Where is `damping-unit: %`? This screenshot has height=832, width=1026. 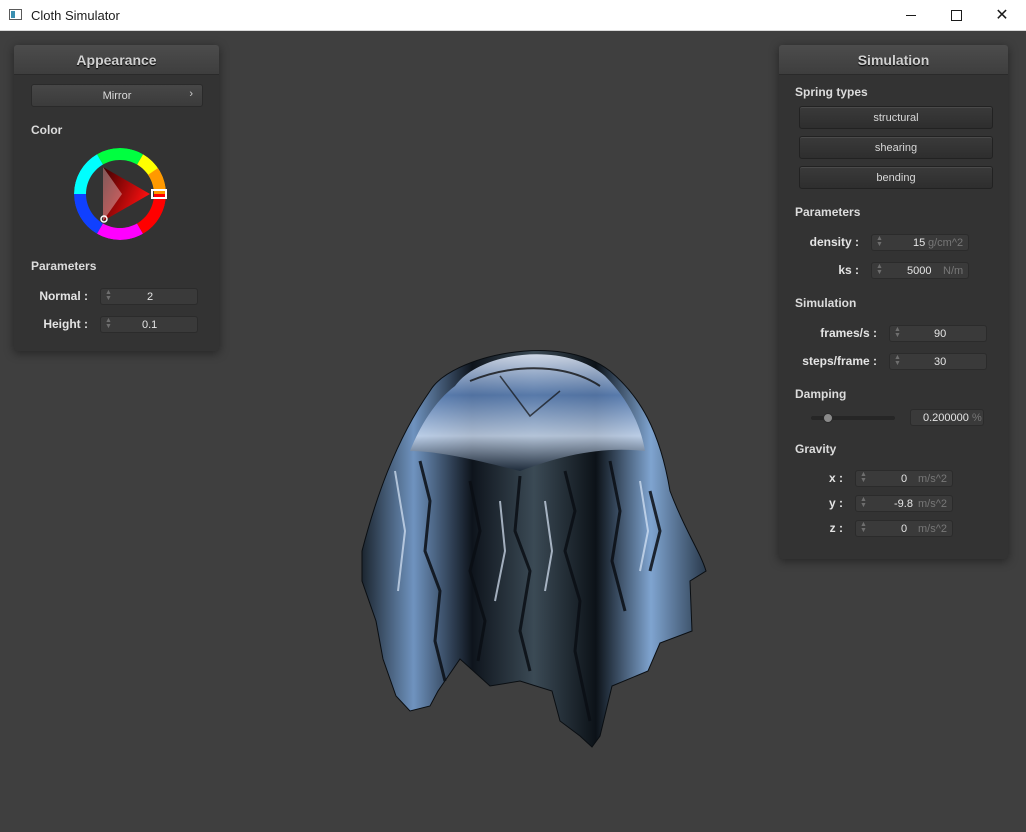
damping-unit: % is located at coordinates (977, 418).